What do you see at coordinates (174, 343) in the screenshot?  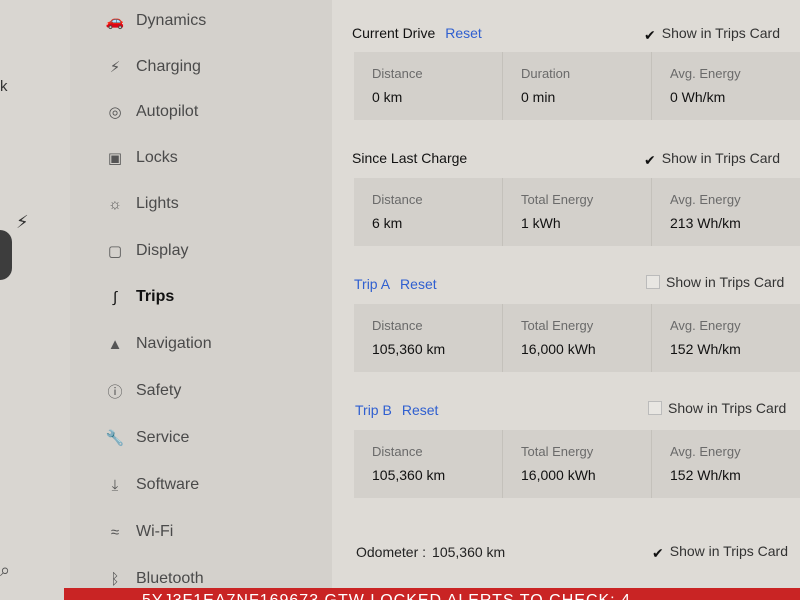 I see `sidebar-item-label: Navigation` at bounding box center [174, 343].